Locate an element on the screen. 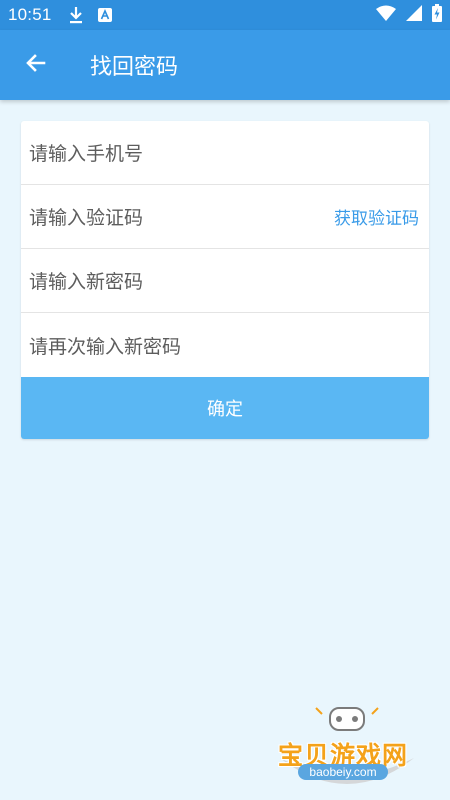 The image size is (450, 800). phone-input: 请输入手机号 is located at coordinates (224, 152).